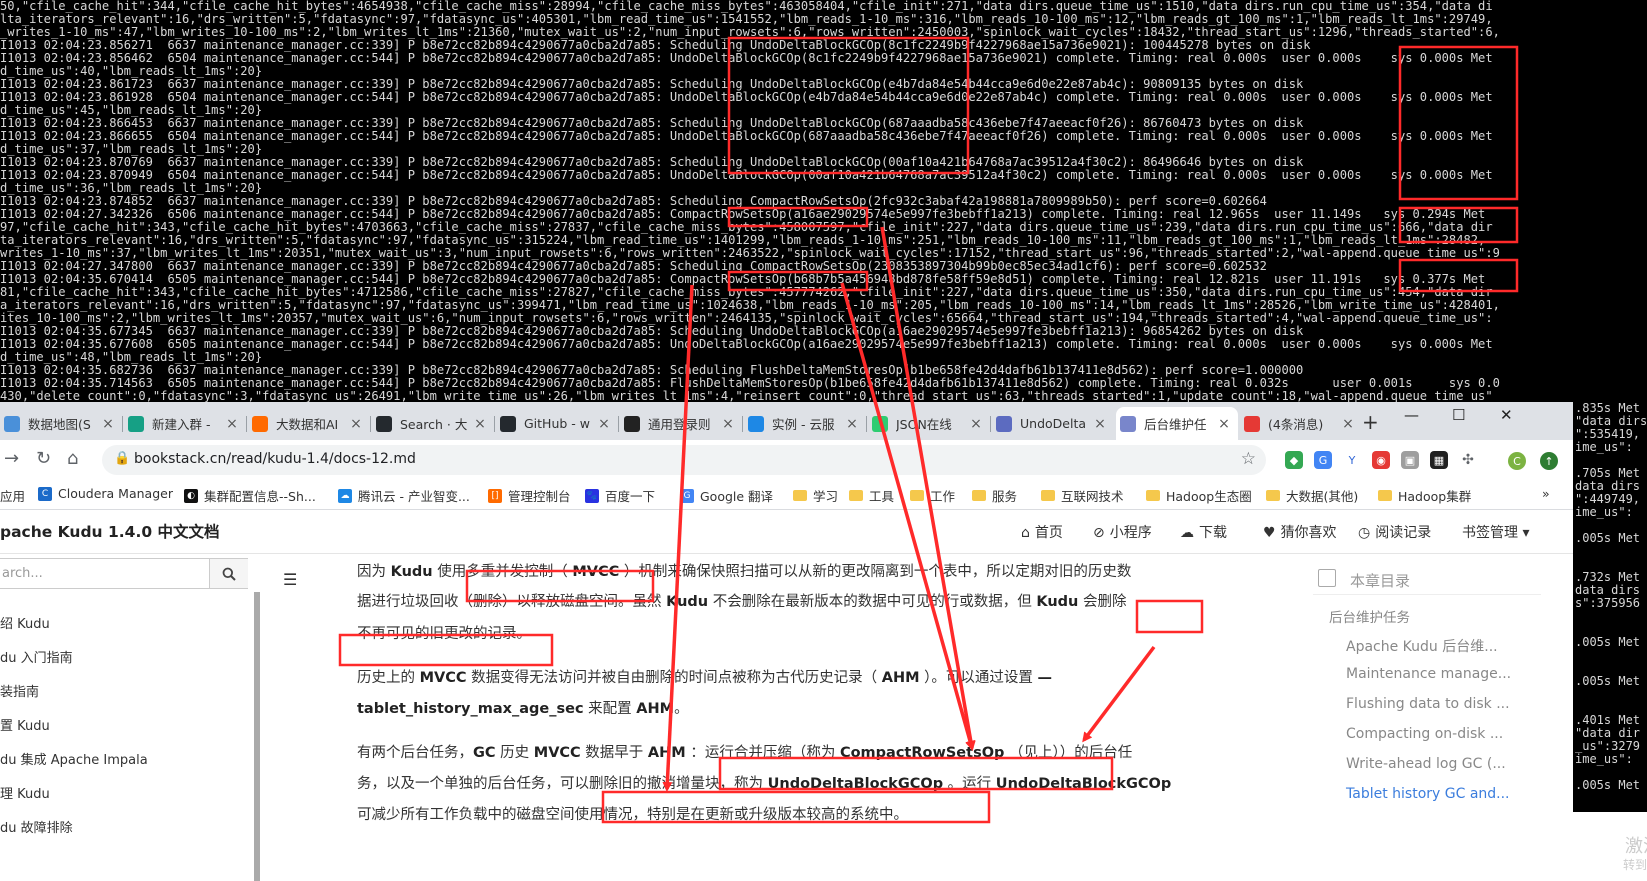 The width and height of the screenshot is (1647, 881). I want to click on extension-icon: ▦, so click(1439, 460).